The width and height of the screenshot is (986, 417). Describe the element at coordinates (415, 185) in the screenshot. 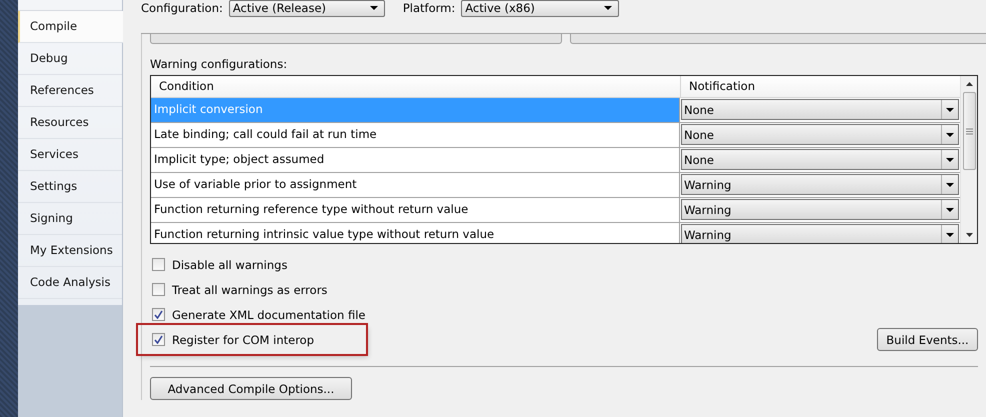

I see `condition-cell: Use of variable prior to assignment` at that location.